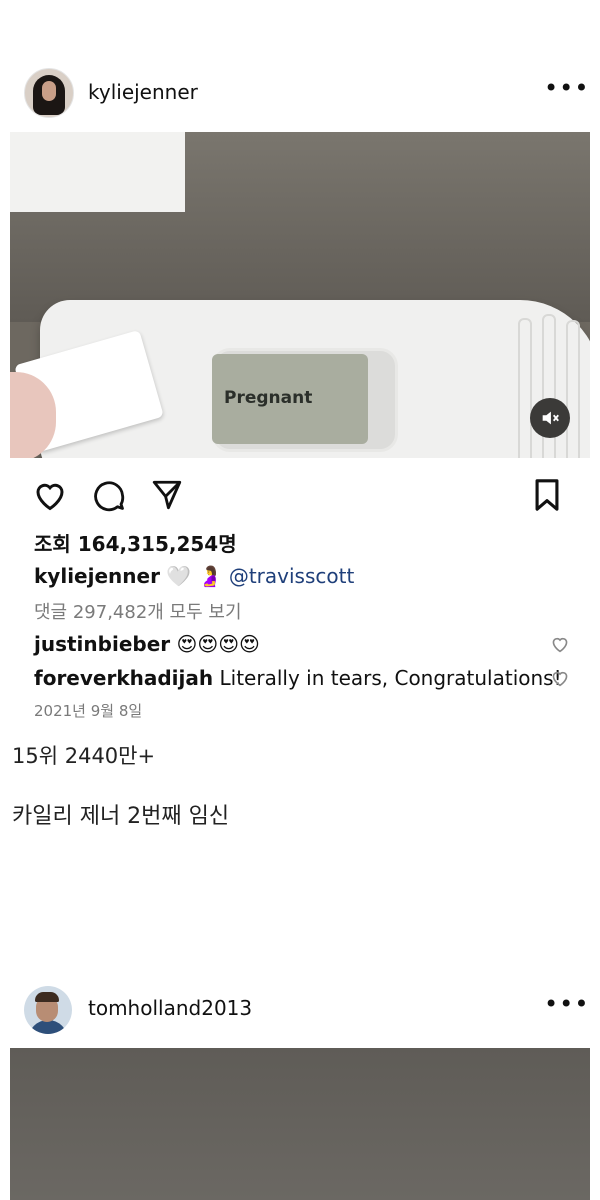  Describe the element at coordinates (550, 418) in the screenshot. I see `speaker-muted-icon` at that location.